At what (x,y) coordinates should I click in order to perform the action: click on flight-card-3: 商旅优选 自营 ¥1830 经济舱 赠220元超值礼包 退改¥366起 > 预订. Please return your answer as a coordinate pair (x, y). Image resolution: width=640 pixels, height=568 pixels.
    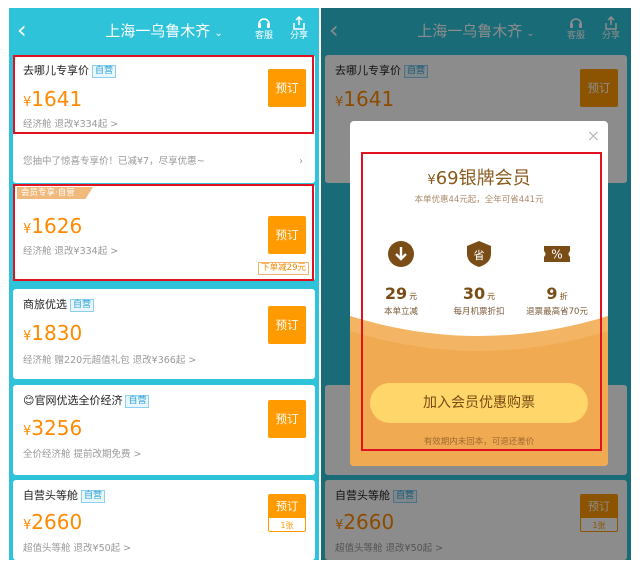
    Looking at the image, I should click on (164, 334).